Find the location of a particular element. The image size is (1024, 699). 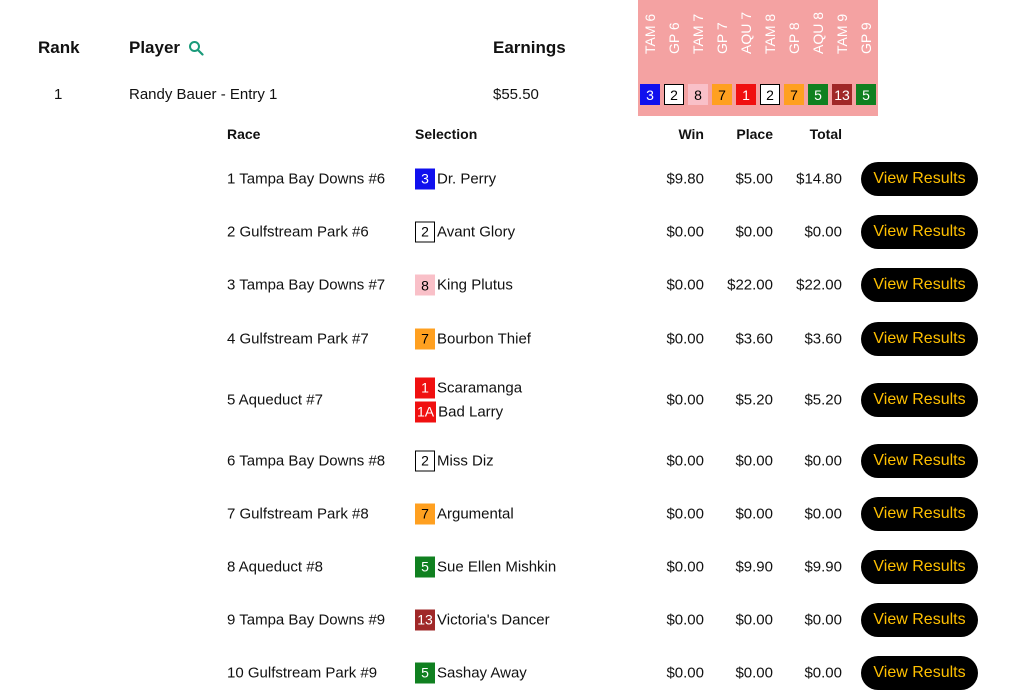

race-name: 7 Gulfstream Park #8 is located at coordinates (298, 513).